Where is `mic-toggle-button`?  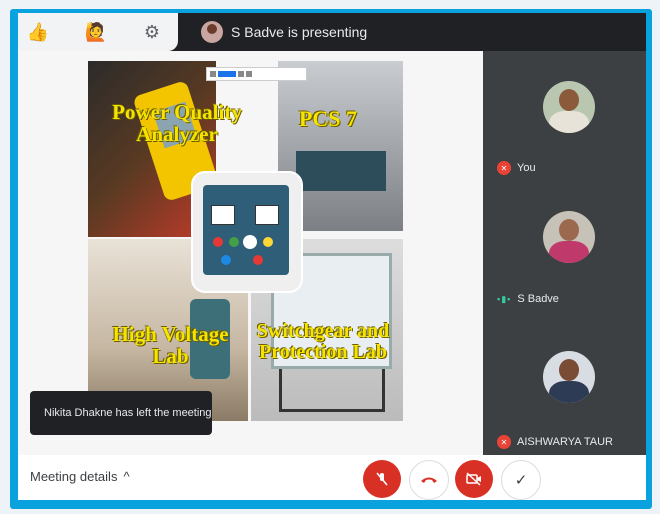 mic-toggle-button is located at coordinates (382, 479).